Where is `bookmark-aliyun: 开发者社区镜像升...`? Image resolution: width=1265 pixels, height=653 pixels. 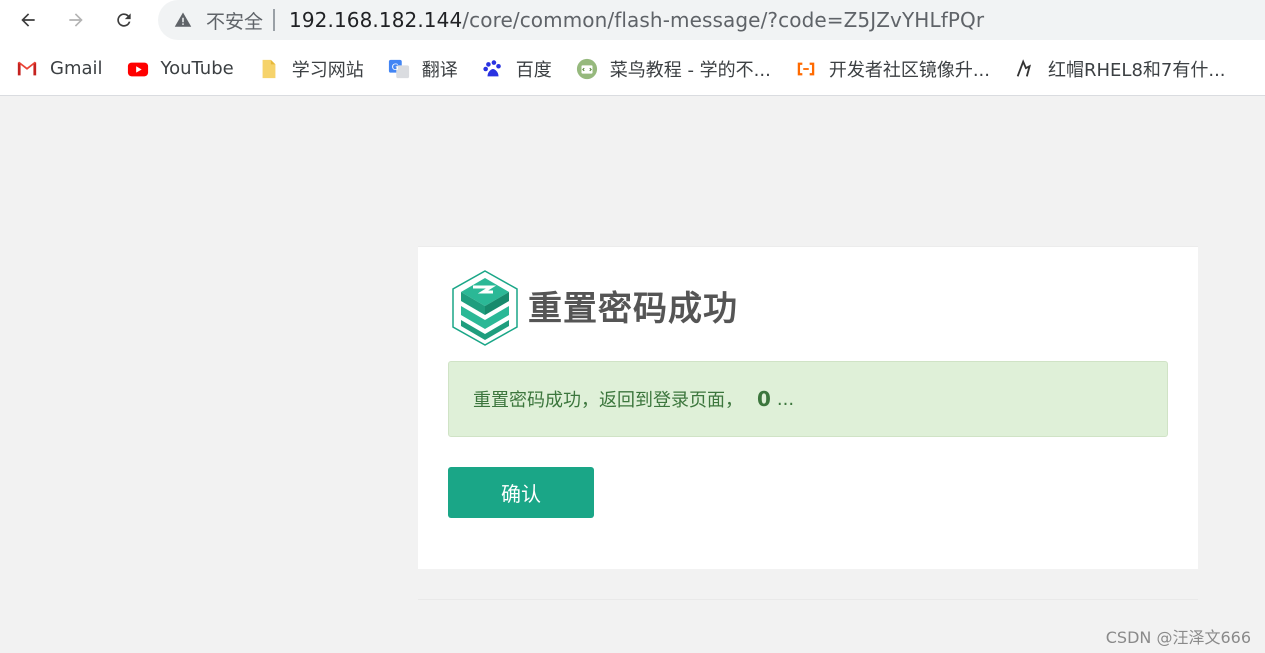 bookmark-aliyun: 开发者社区镜像升... is located at coordinates (892, 69).